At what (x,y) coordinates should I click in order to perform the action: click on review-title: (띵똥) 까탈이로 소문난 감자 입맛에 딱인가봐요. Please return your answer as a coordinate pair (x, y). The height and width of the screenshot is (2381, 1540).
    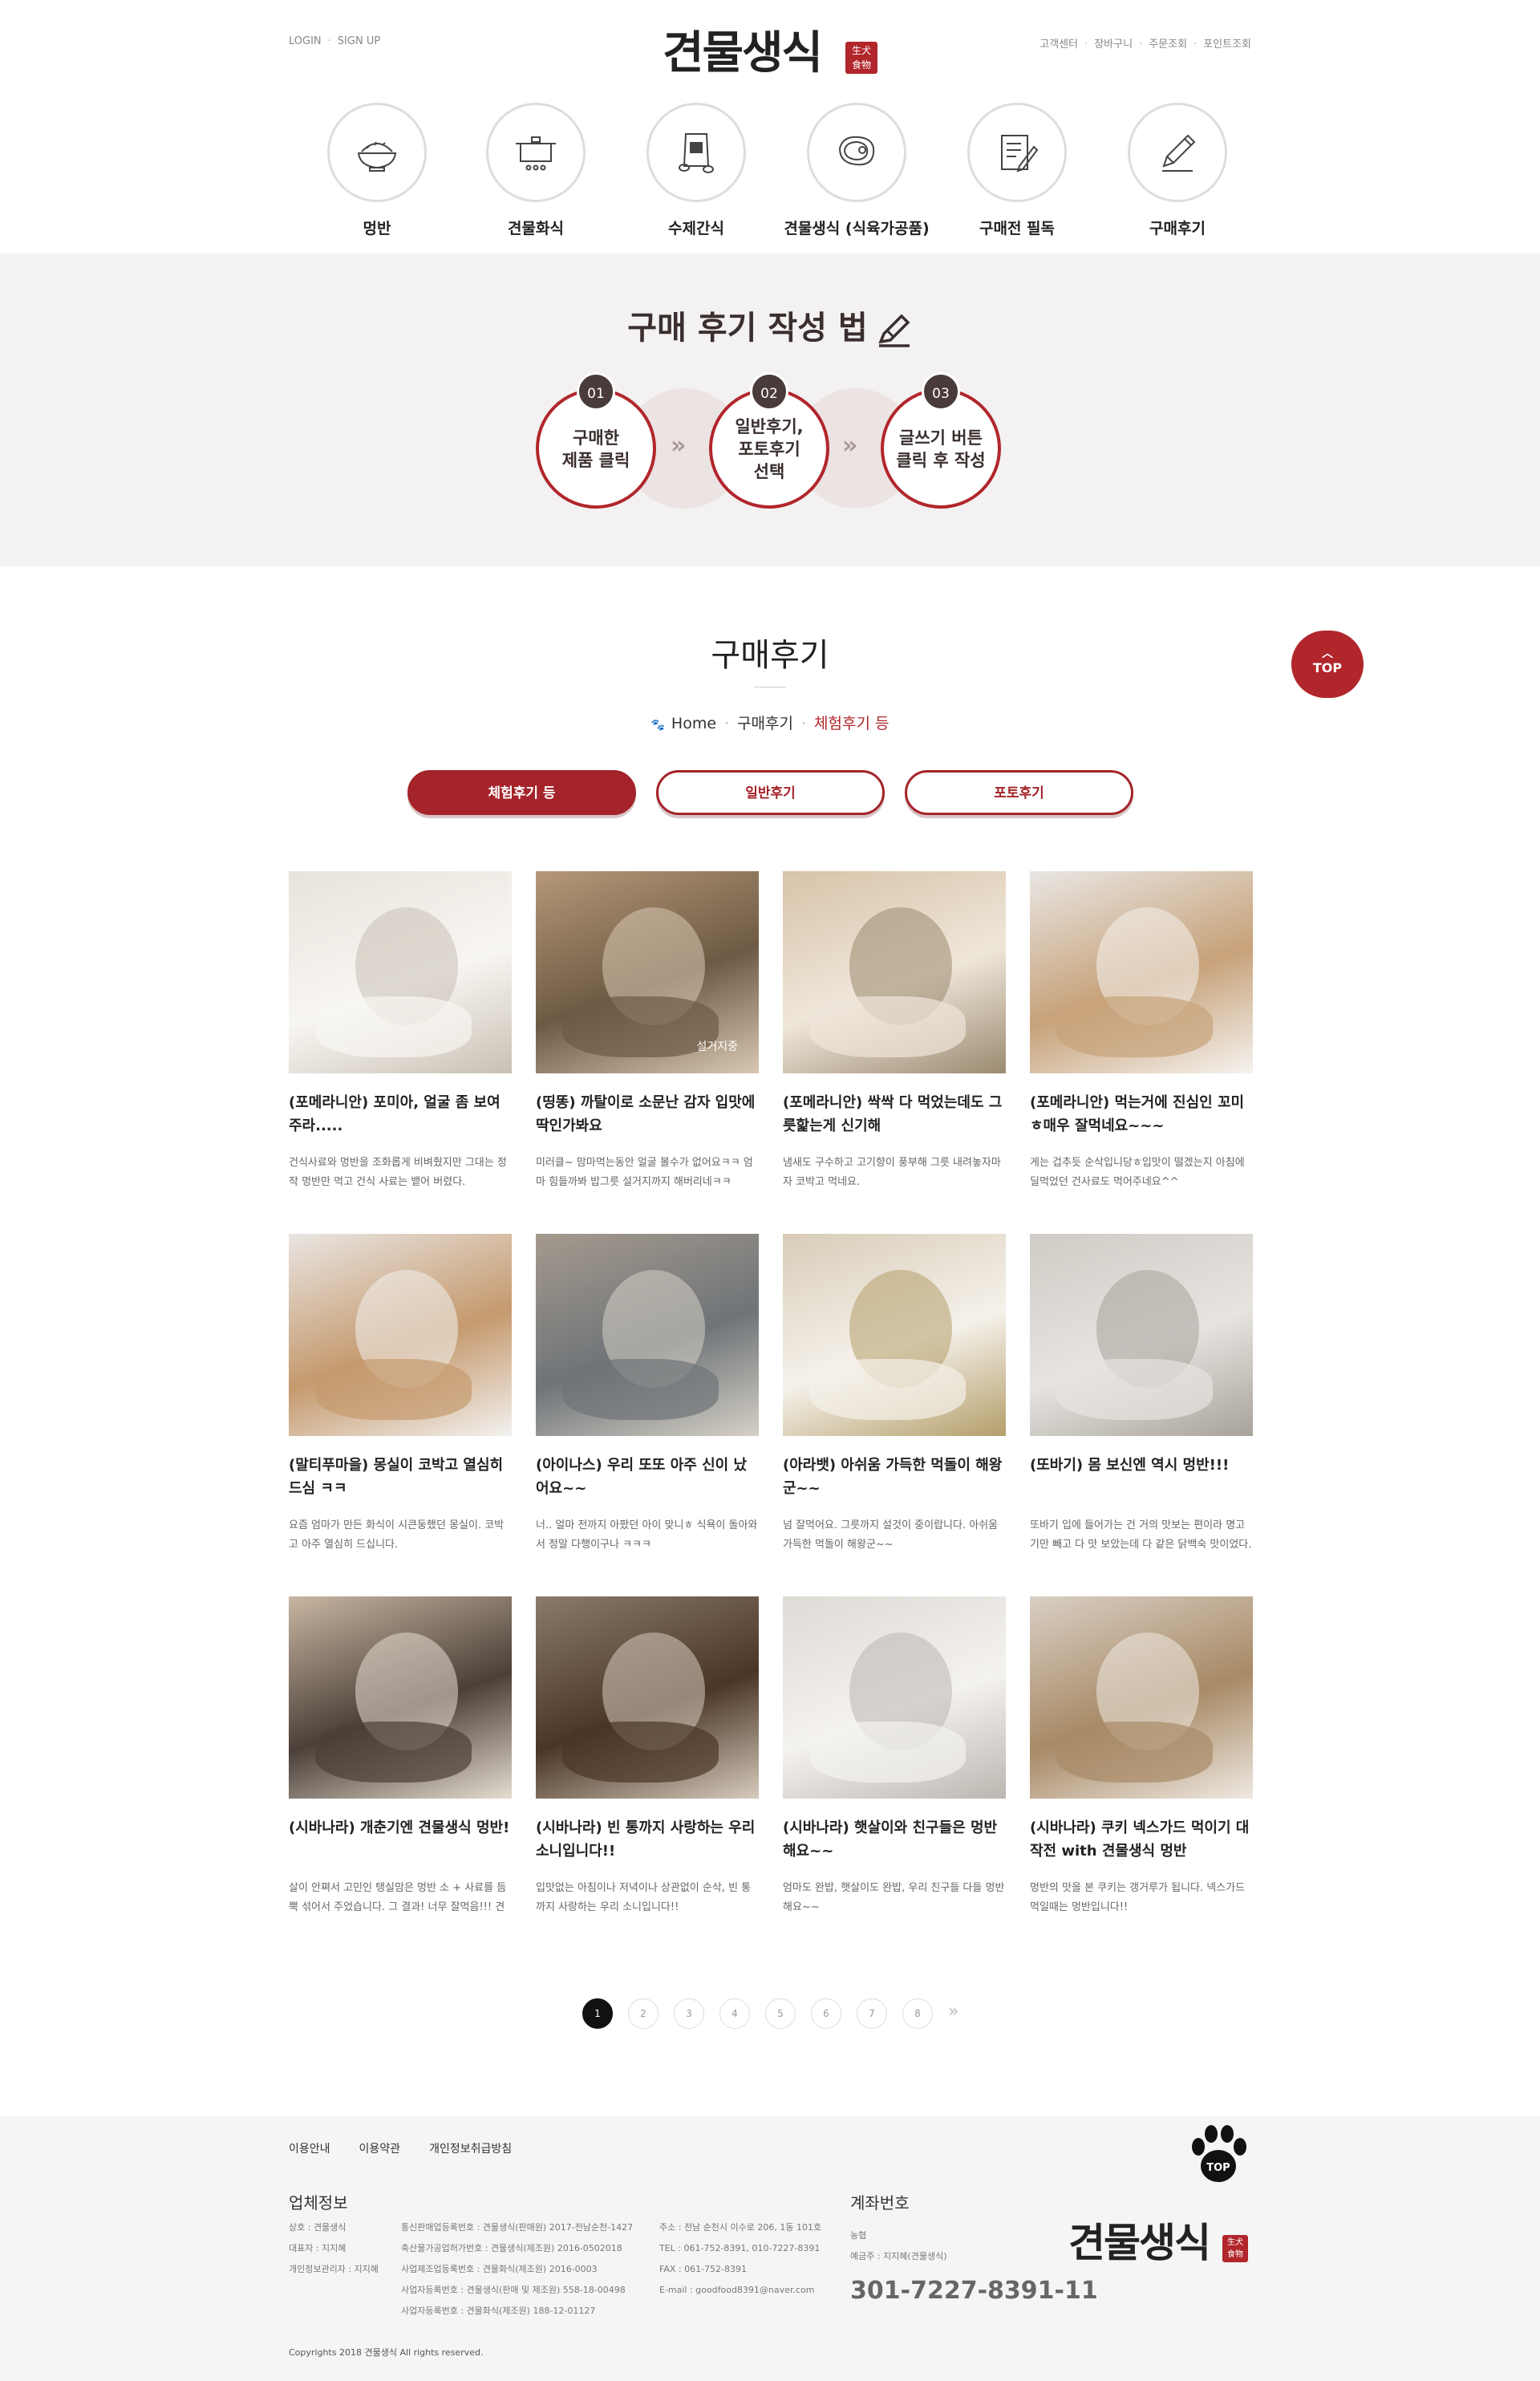
    Looking at the image, I should click on (647, 1114).